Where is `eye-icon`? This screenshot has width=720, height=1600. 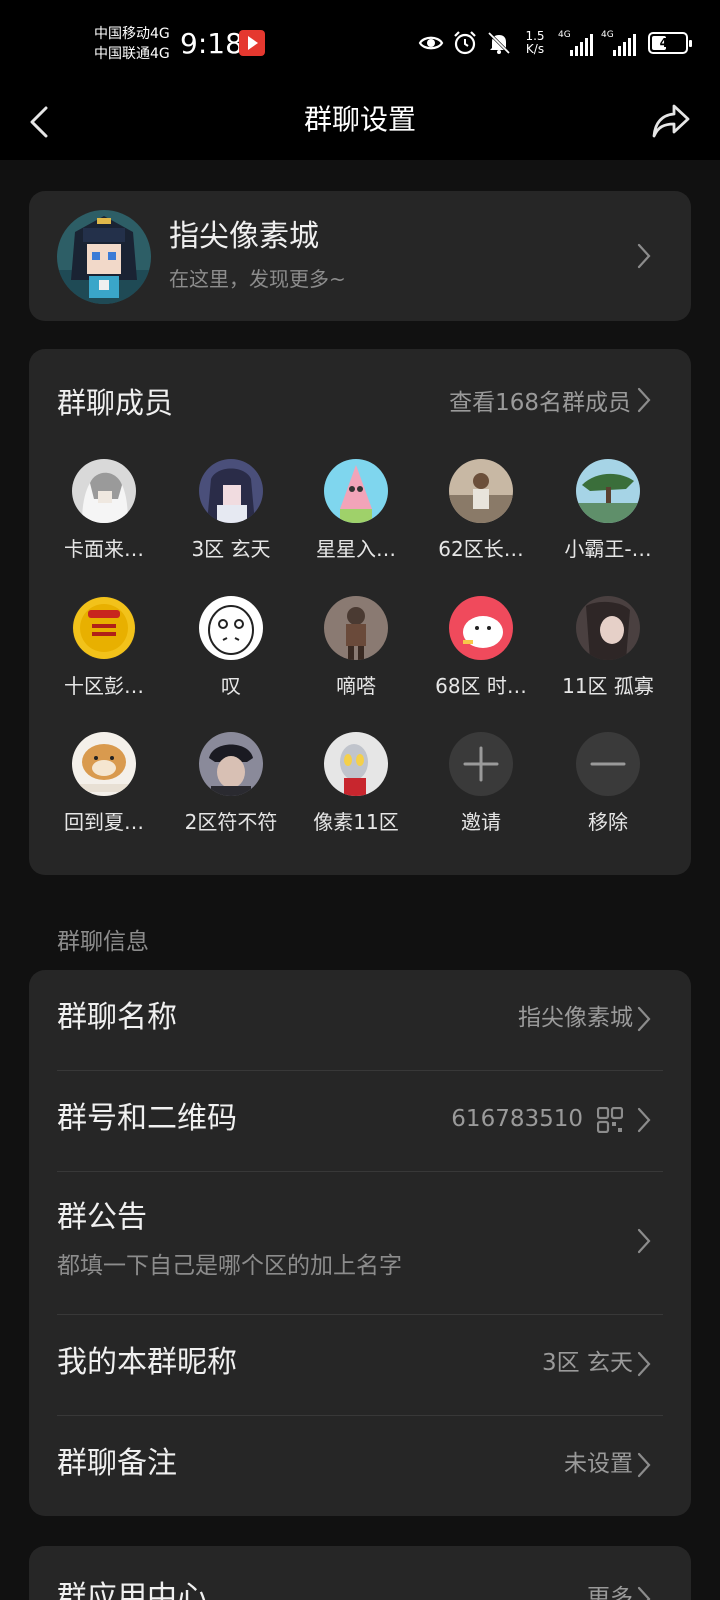 eye-icon is located at coordinates (431, 43).